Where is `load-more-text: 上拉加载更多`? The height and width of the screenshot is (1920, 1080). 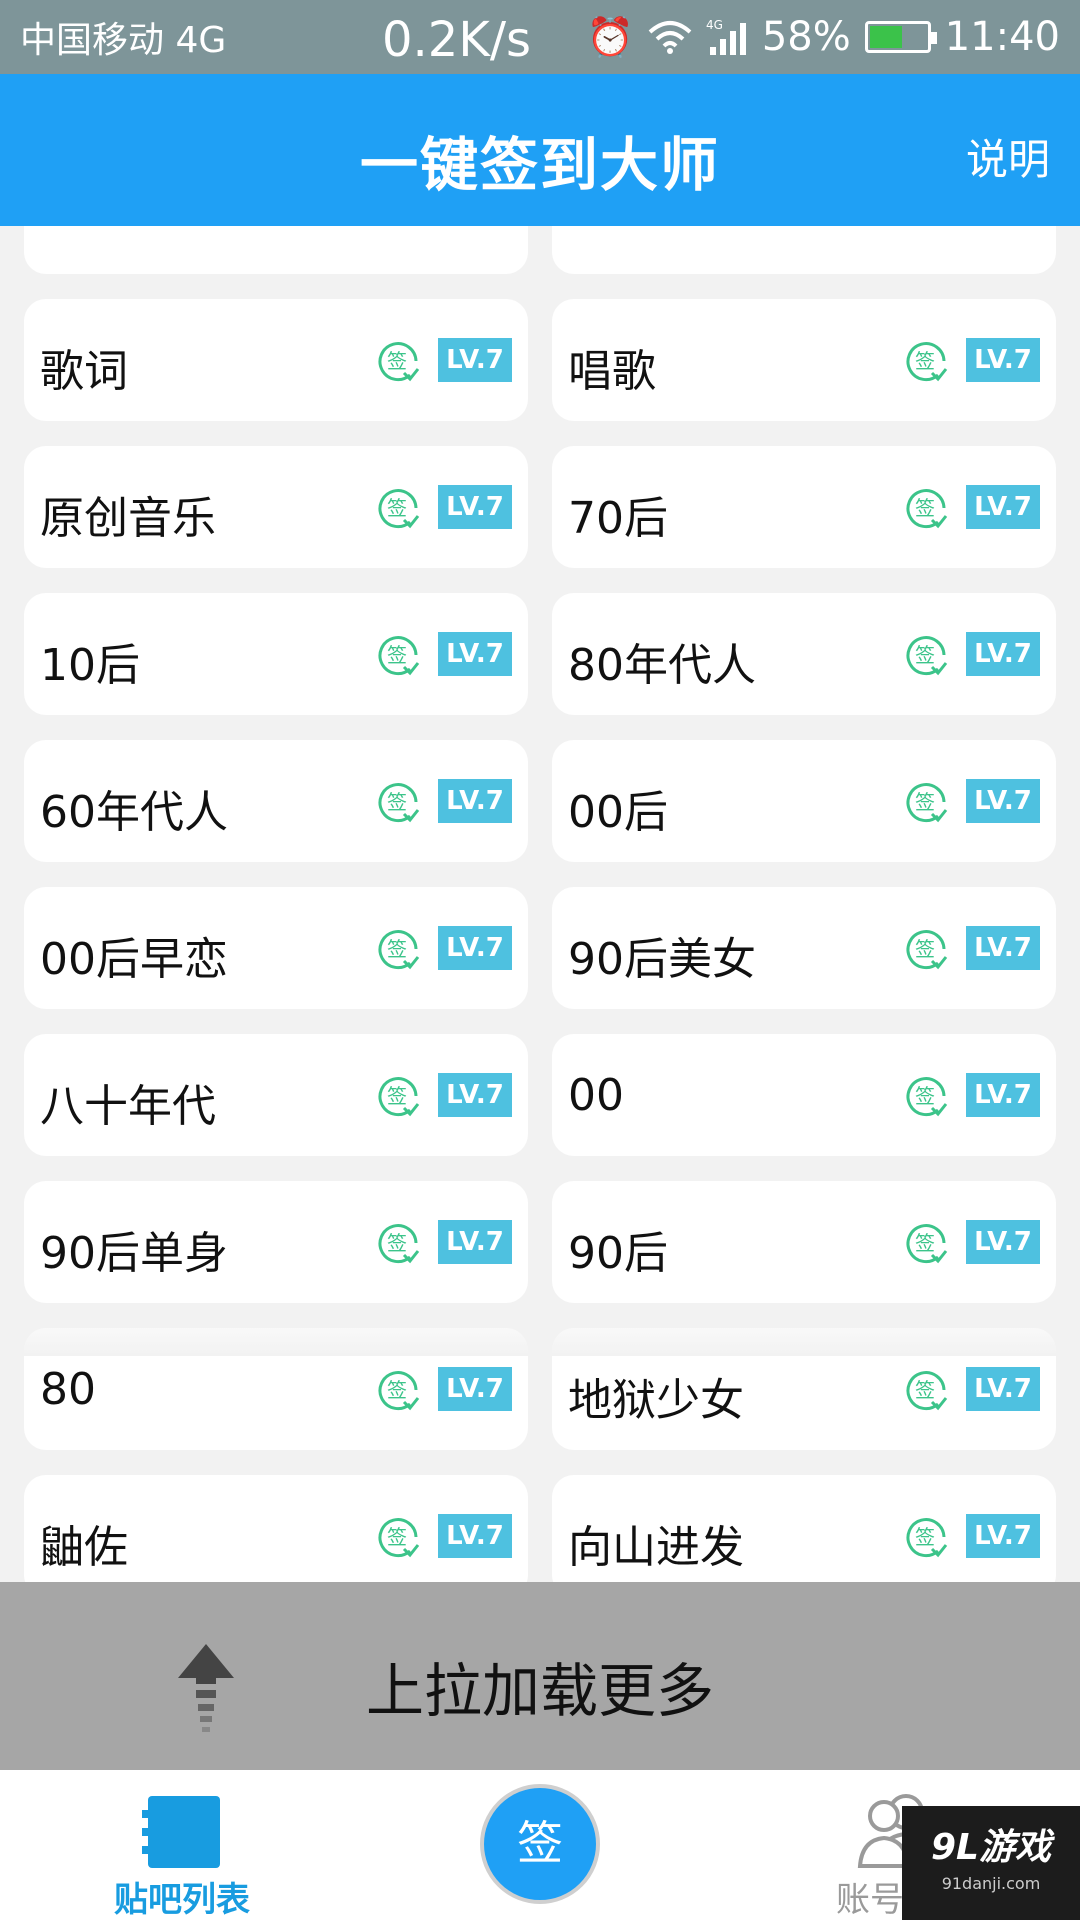
load-more-text: 上拉加载更多 is located at coordinates (539, 1691).